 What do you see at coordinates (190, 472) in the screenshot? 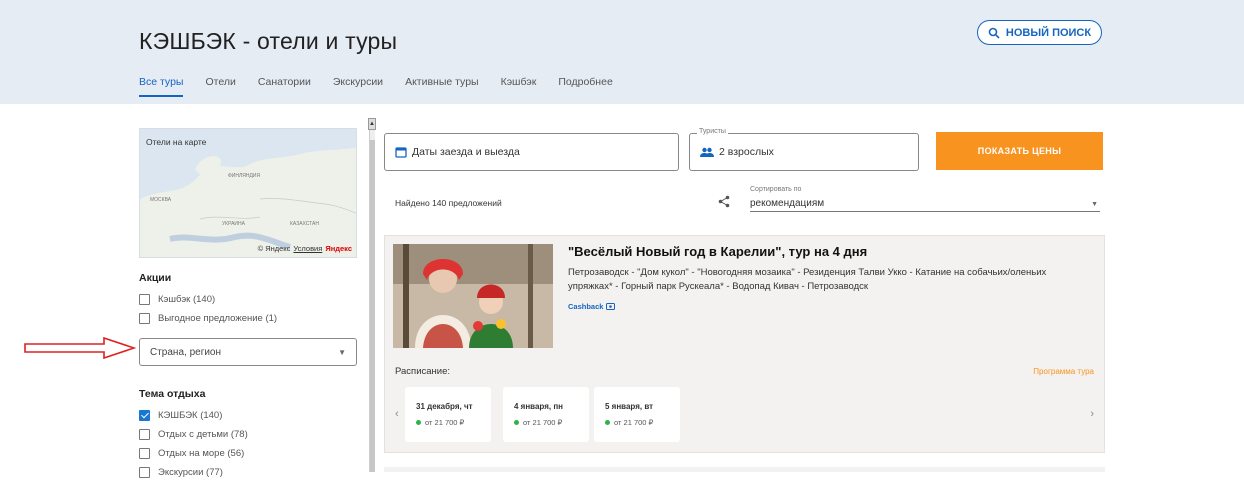
I see `checkbox-label: Экскурсии (77)` at bounding box center [190, 472].